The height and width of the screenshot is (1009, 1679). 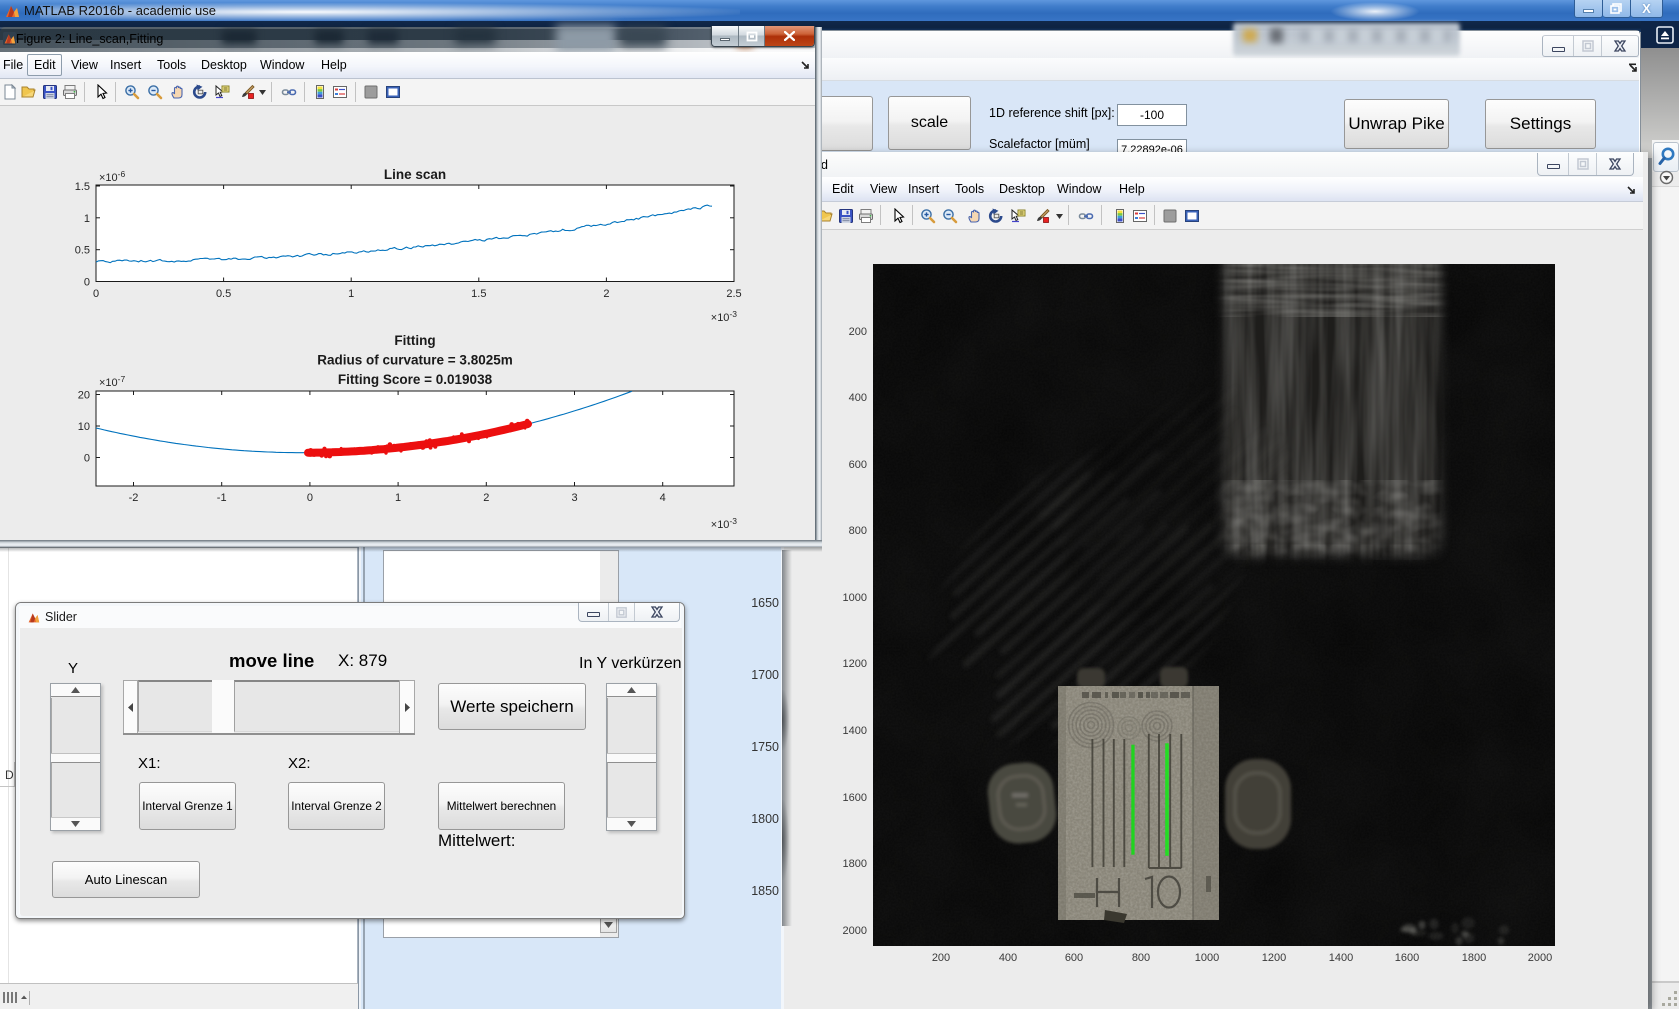 What do you see at coordinates (112, 381) in the screenshot?
I see `svg-text: ×10-7` at bounding box center [112, 381].